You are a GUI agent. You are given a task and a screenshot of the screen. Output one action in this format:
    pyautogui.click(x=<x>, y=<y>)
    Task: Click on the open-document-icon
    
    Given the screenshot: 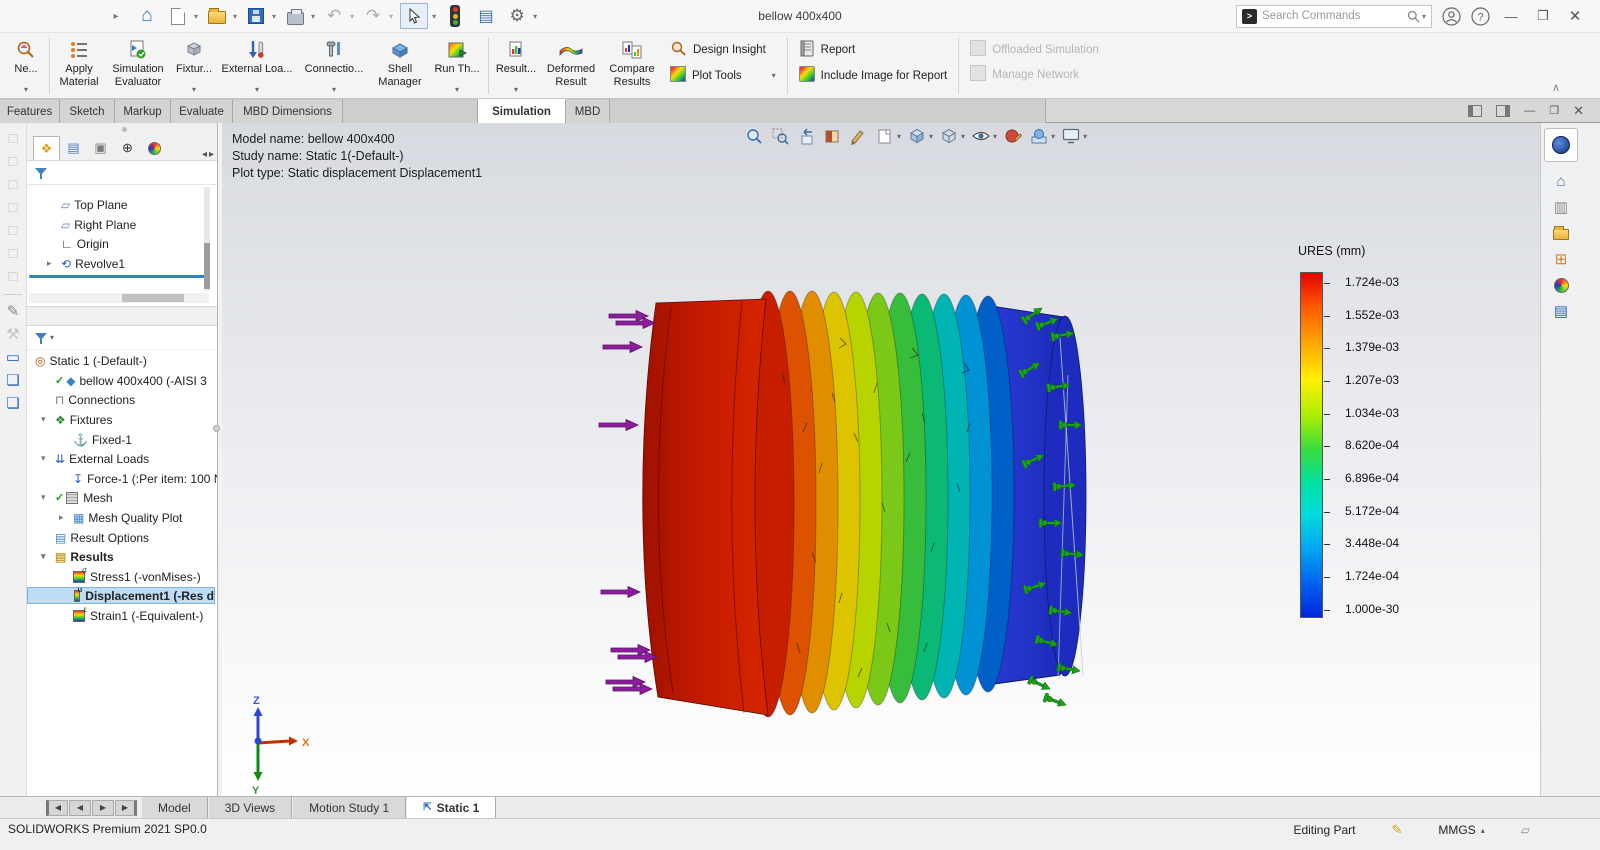 What is the action you would take?
    pyautogui.click(x=217, y=16)
    